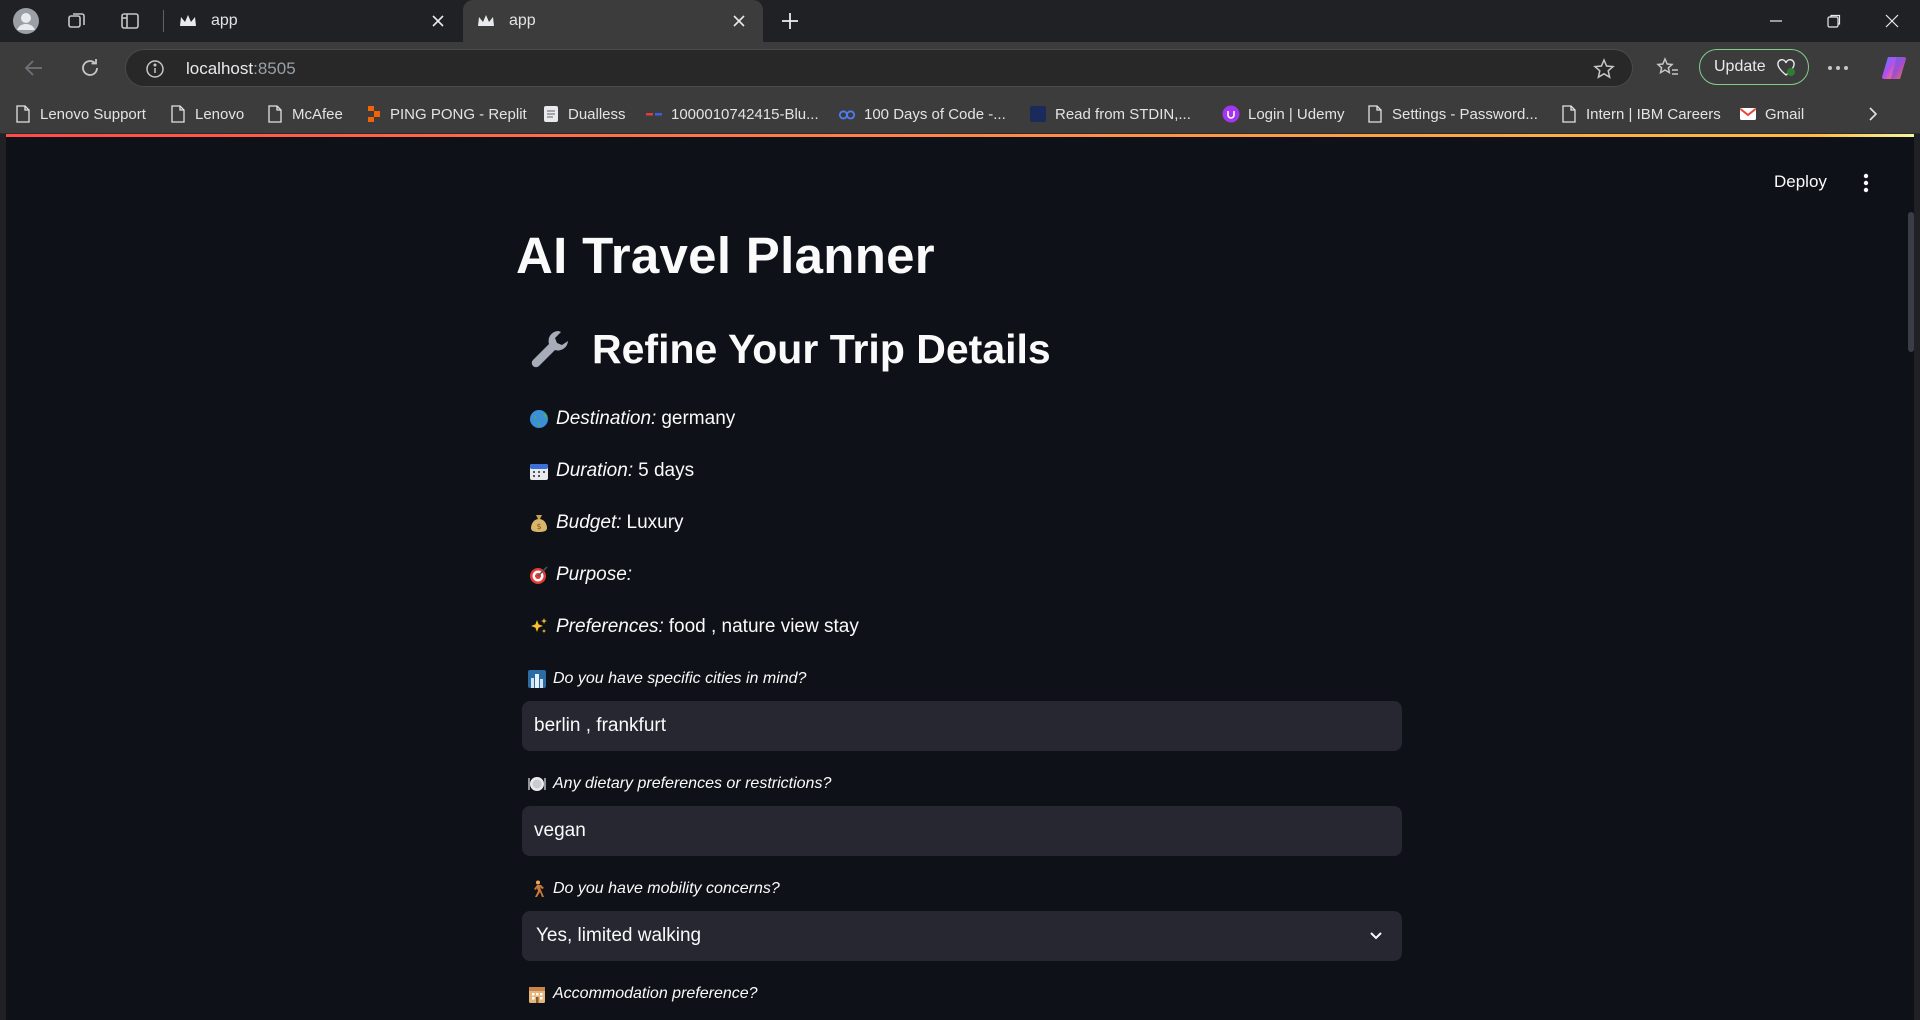  I want to click on chevron-down-icon, so click(1376, 936).